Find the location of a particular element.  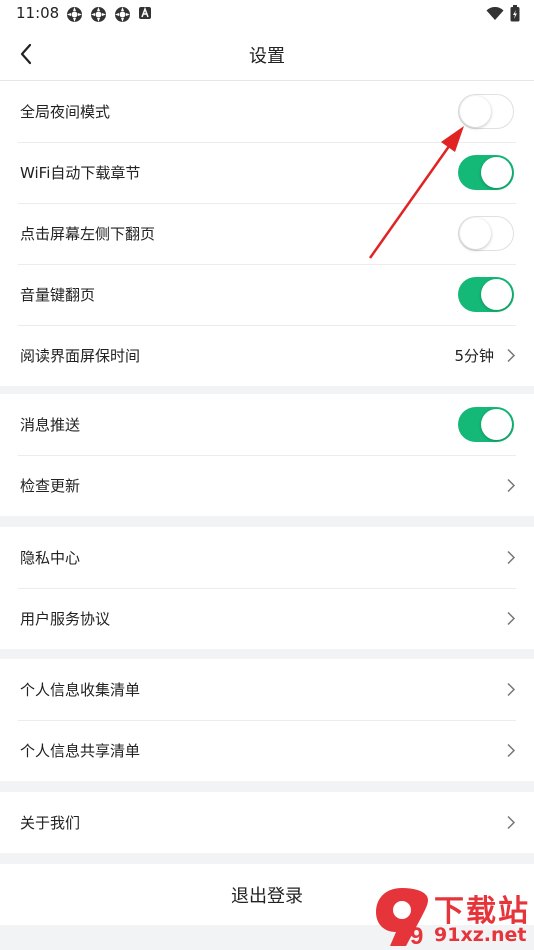

watermark: 9 下载站 91xz.net is located at coordinates (453, 918).